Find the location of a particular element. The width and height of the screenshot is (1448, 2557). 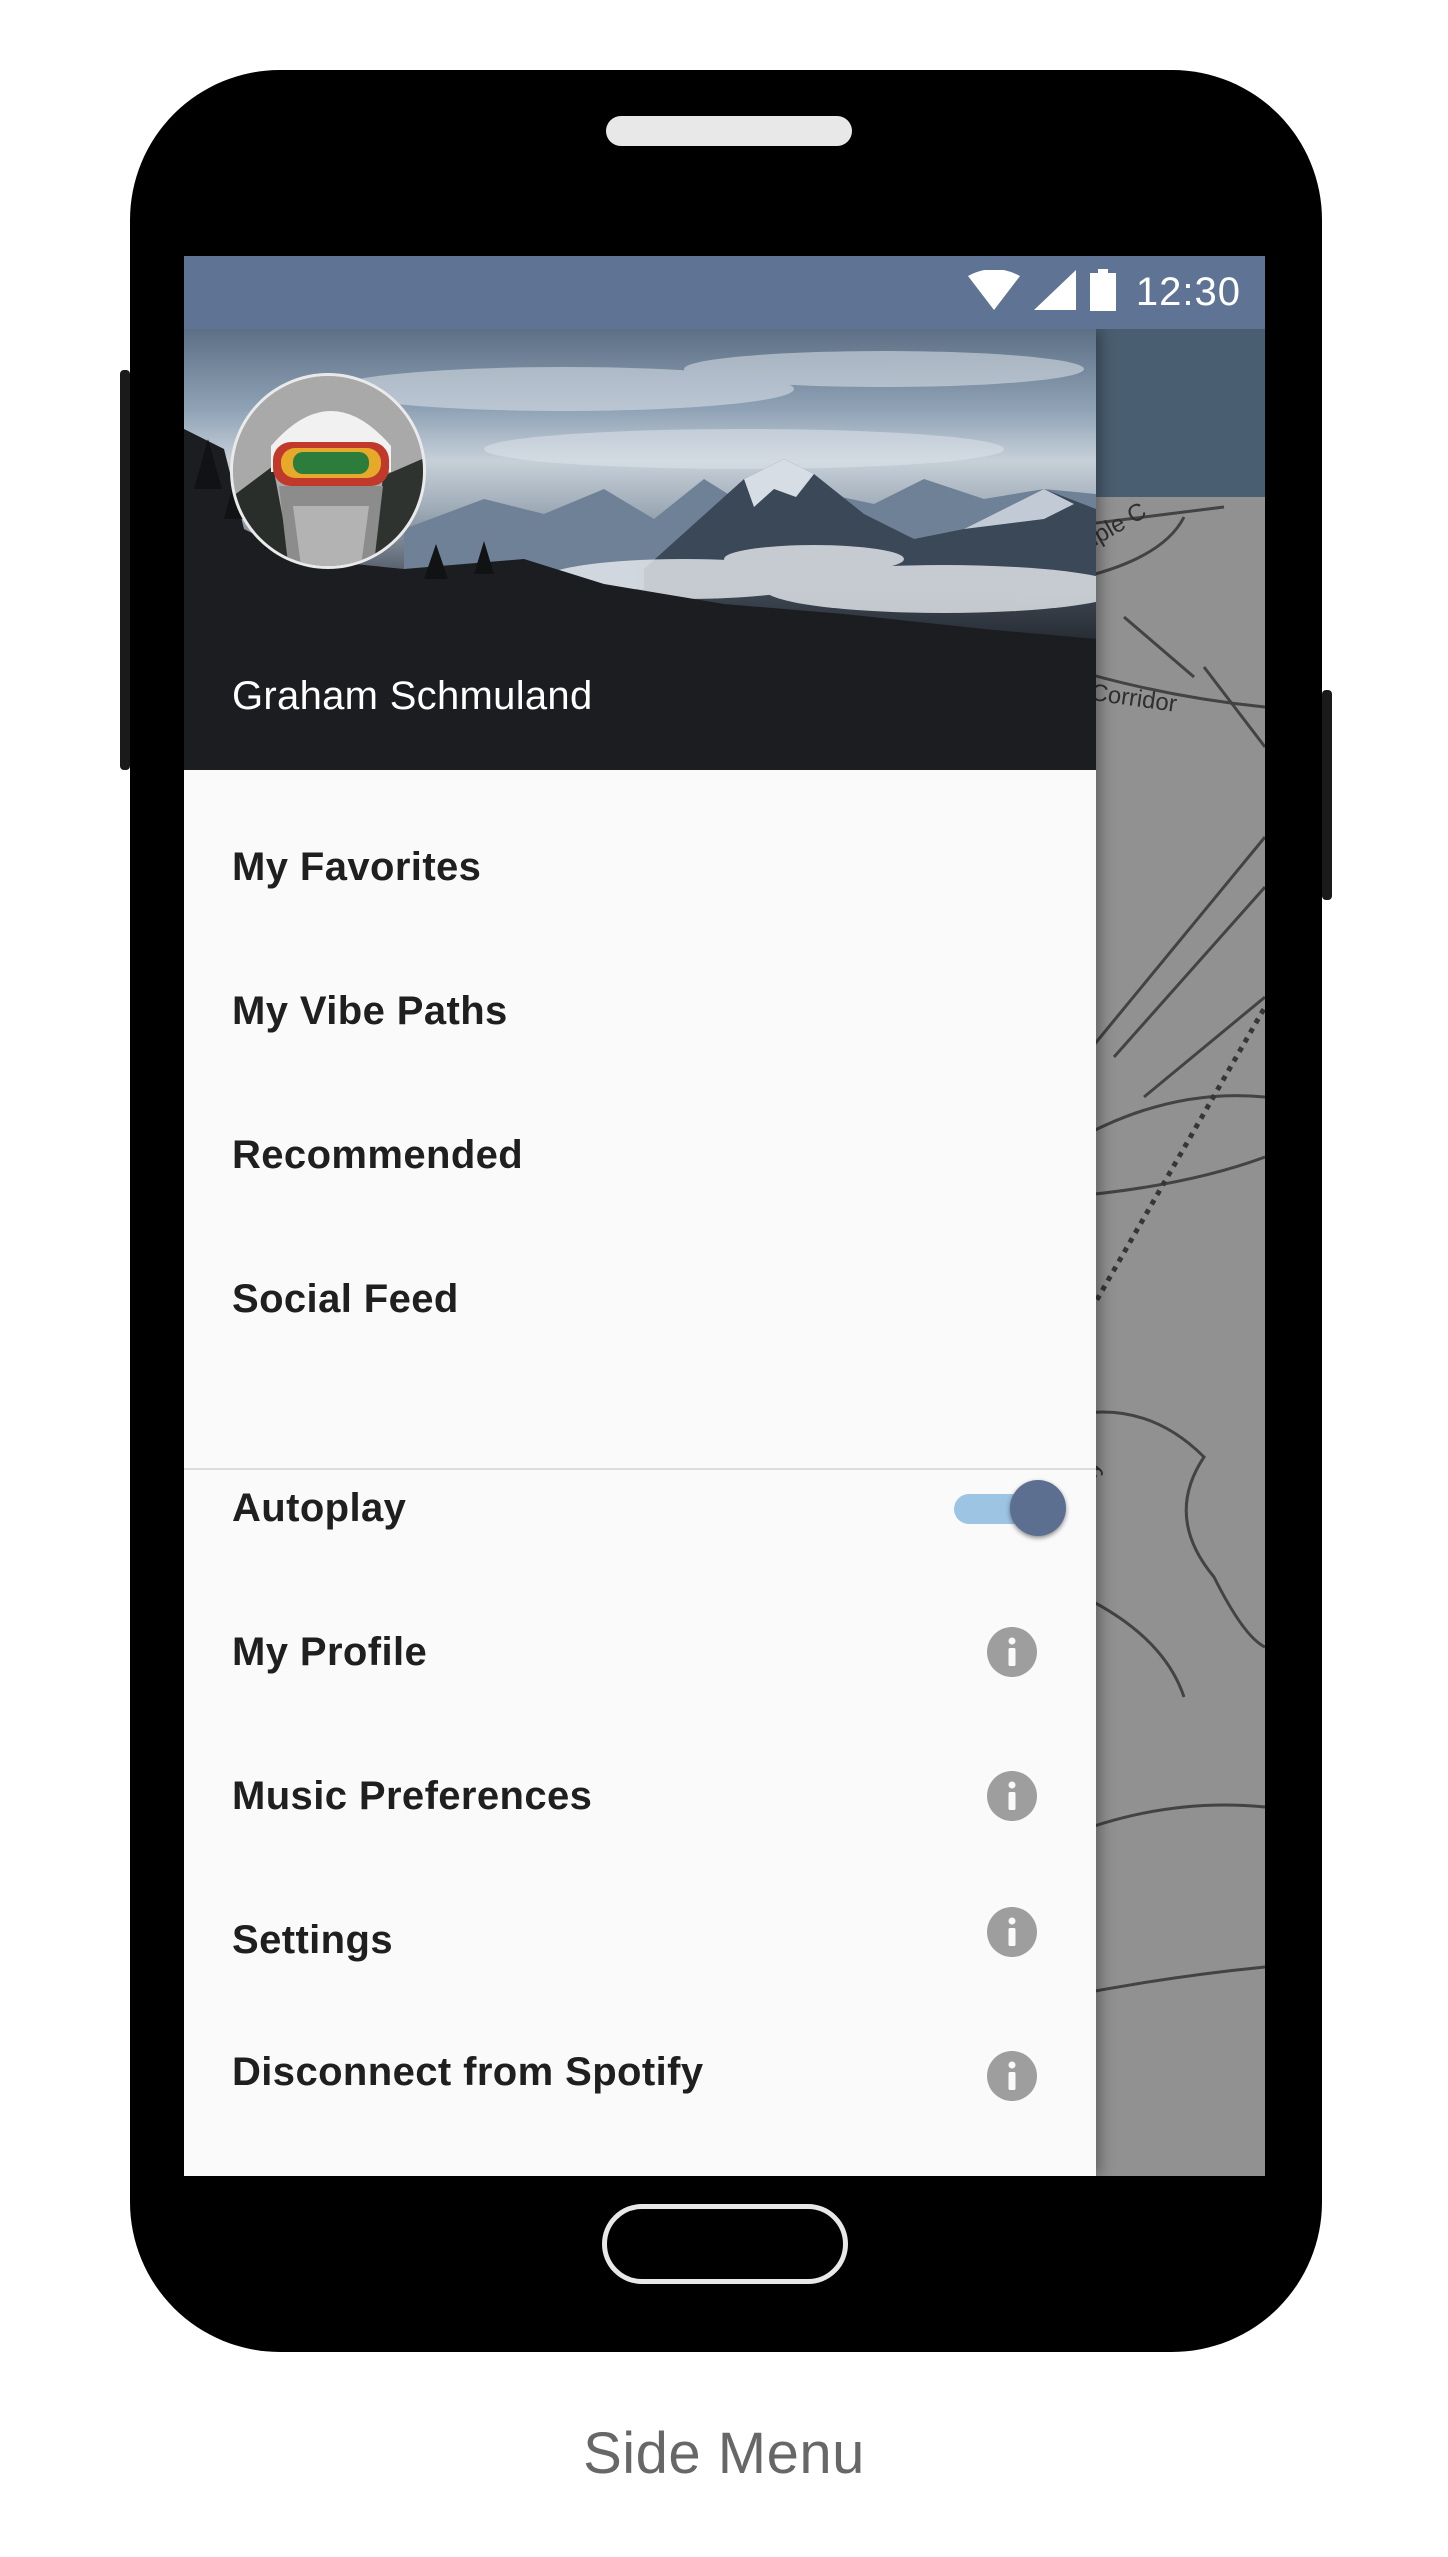

menu-item-label: Music Preferences is located at coordinates (412, 1795).